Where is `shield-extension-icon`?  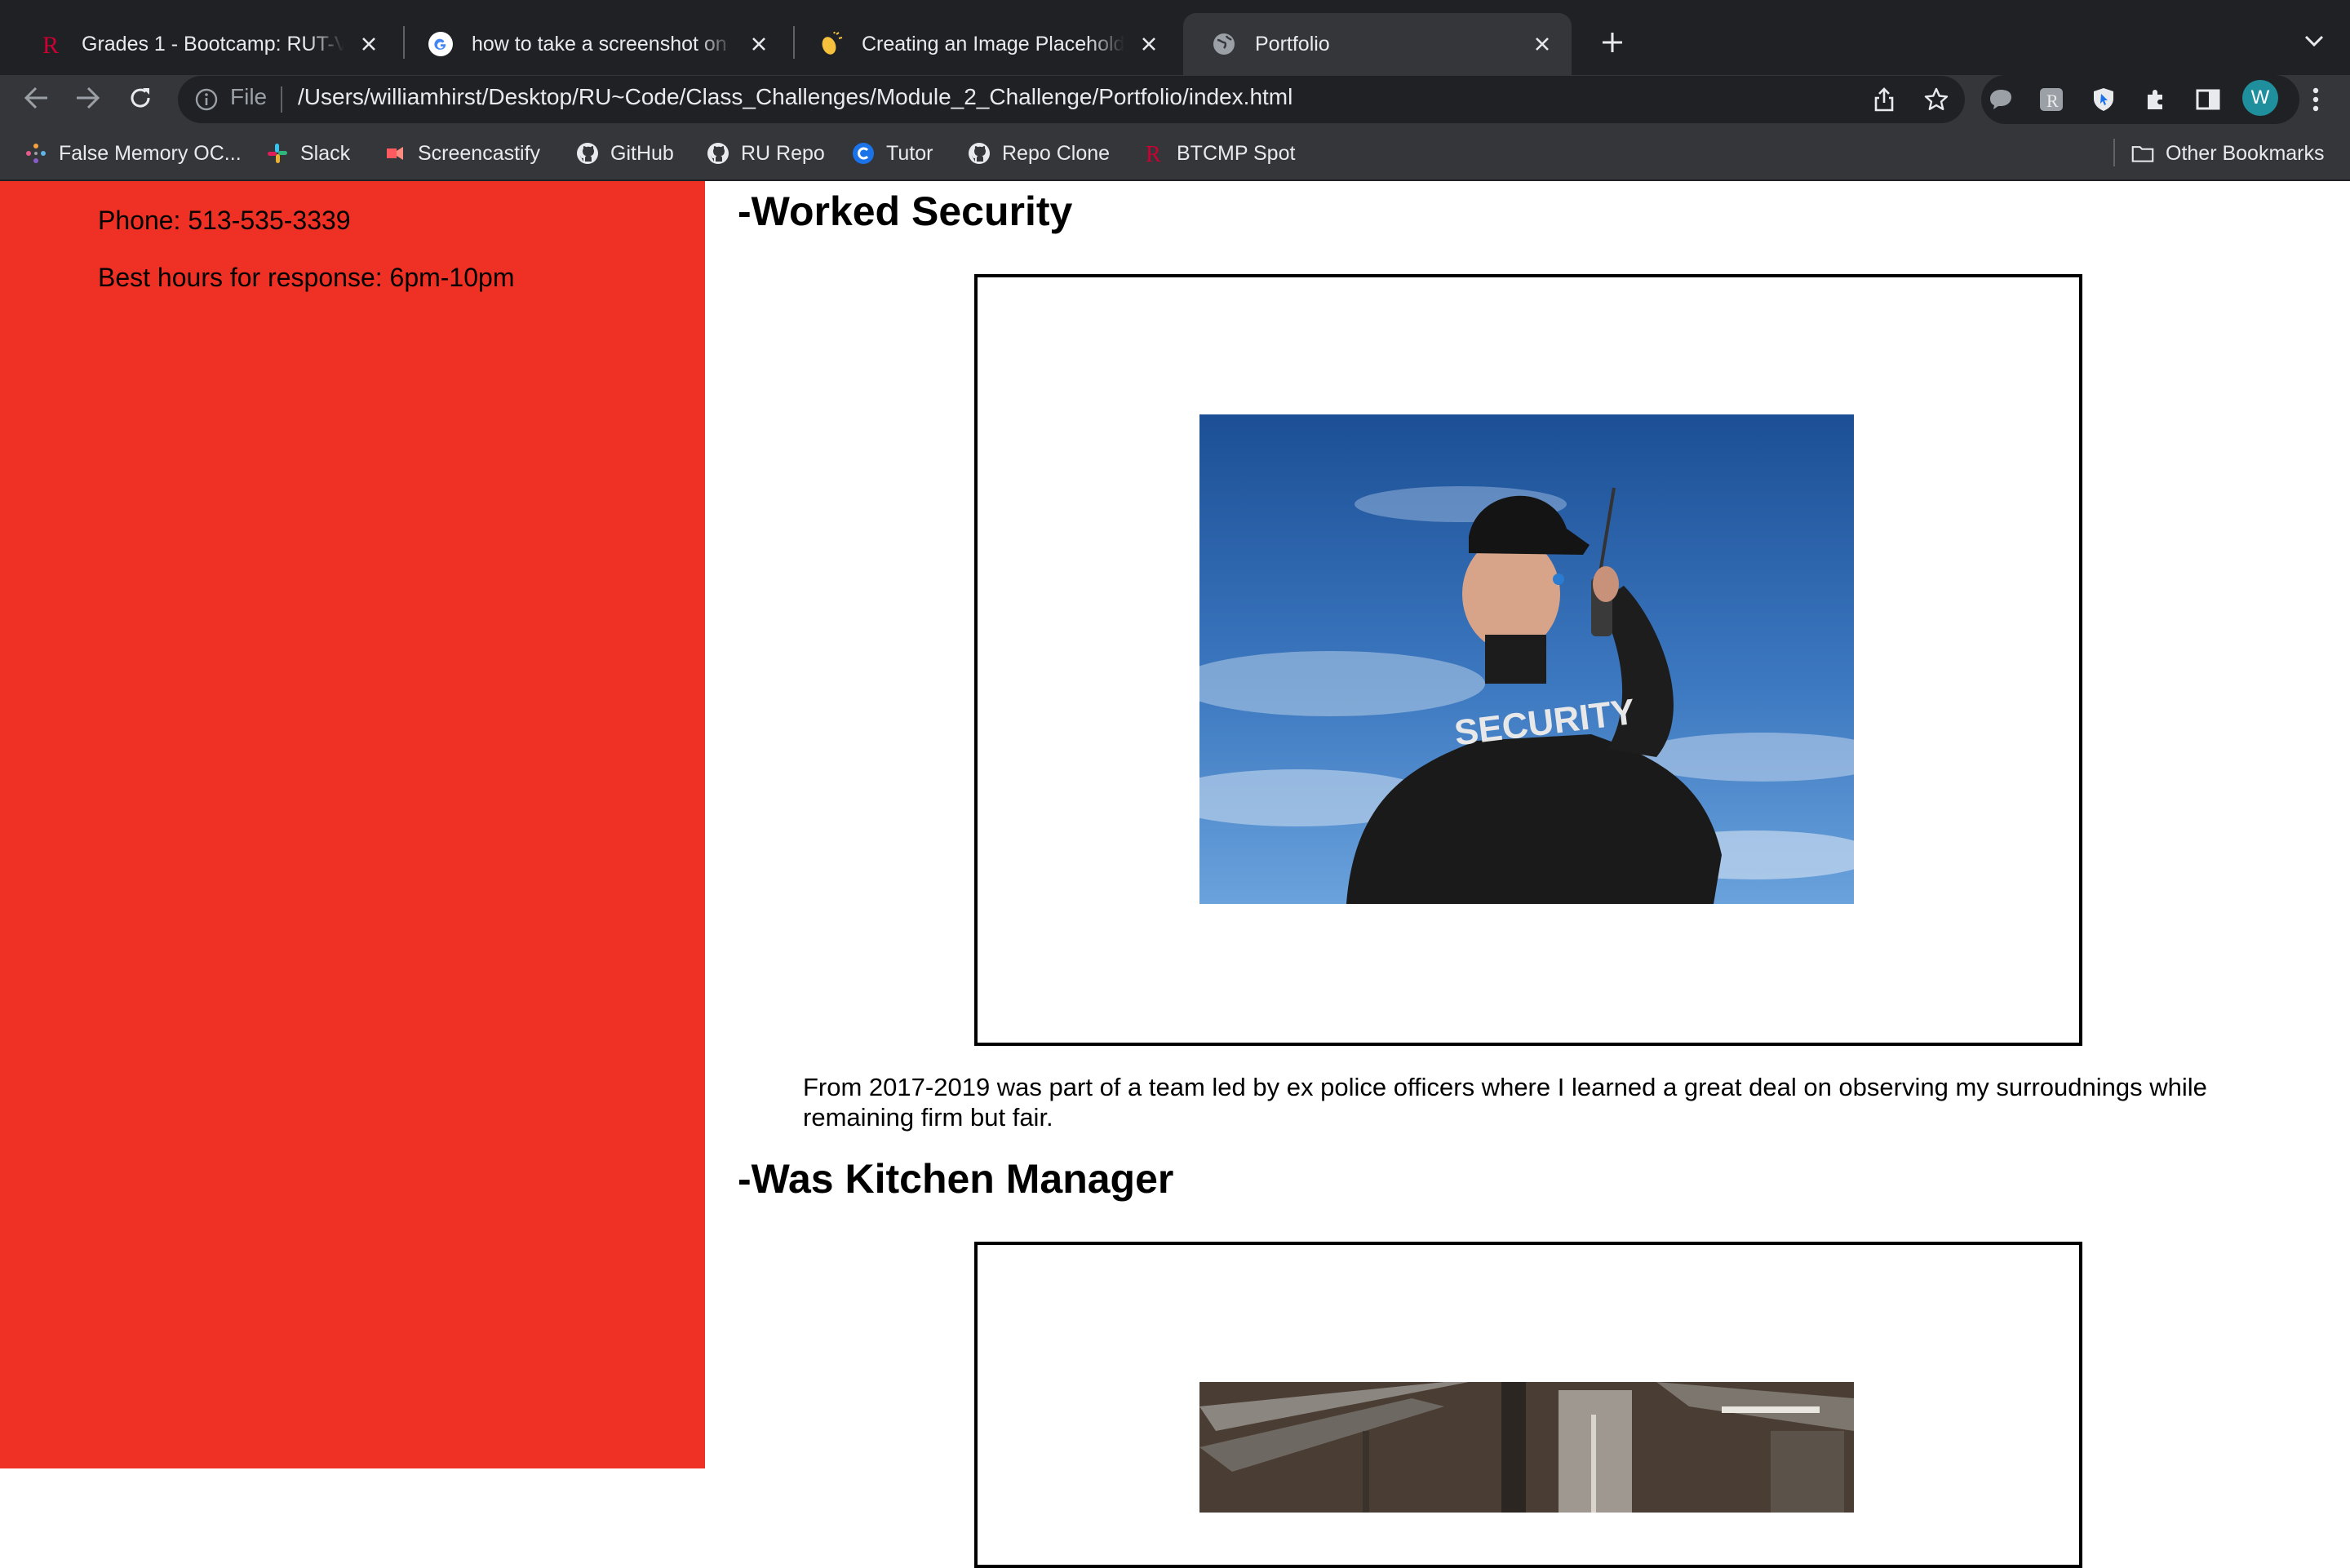 shield-extension-icon is located at coordinates (2104, 99).